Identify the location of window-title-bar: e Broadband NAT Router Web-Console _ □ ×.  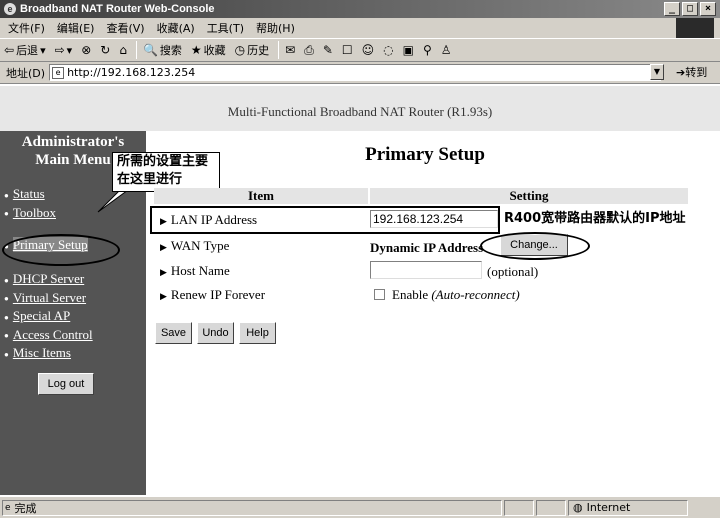
(360, 9).